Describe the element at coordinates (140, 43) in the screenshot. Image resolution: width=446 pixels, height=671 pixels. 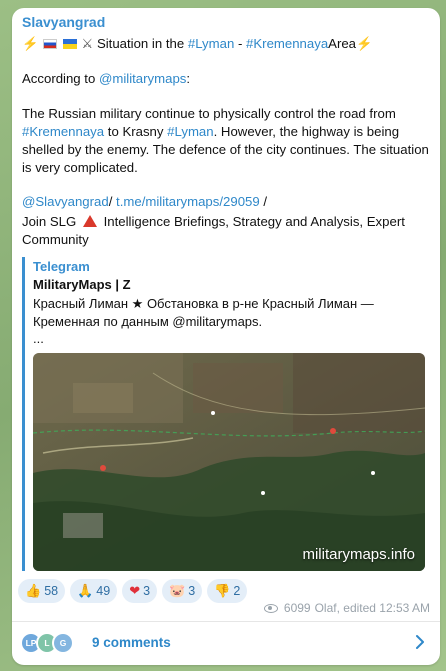
I see `headline-prefix: Situation in the` at that location.